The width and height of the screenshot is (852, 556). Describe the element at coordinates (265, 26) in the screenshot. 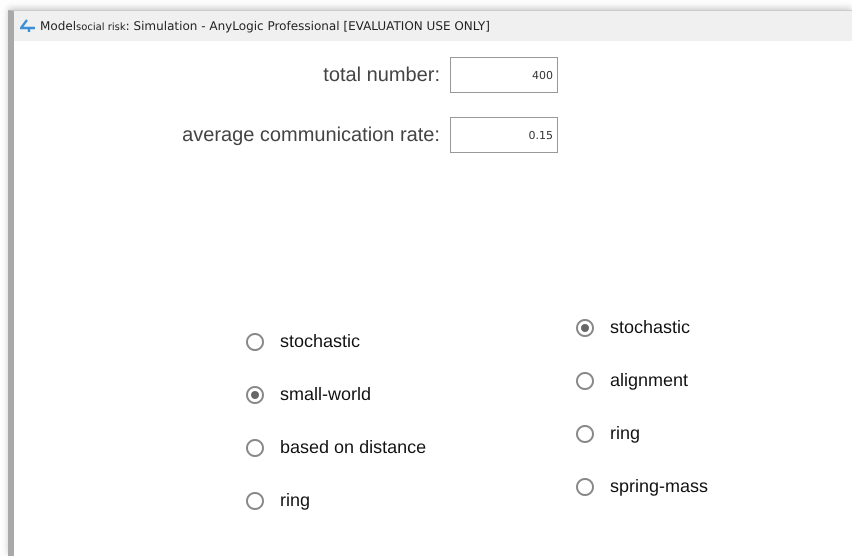

I see `window-title: Modelsocial risk: Simulation - AnyLogic Professional [EVALUATION USE ONLY]` at that location.